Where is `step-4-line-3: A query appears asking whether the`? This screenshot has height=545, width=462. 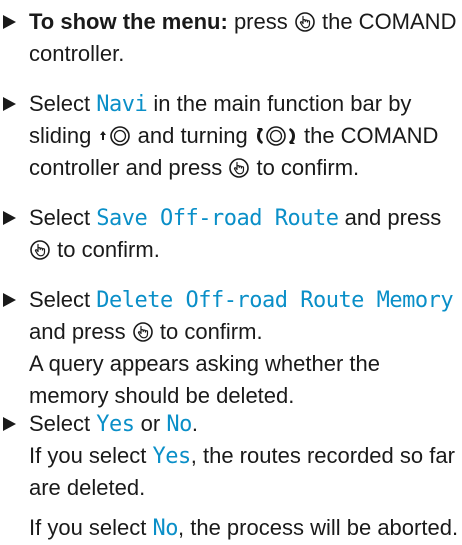
step-4-line-3: A query appears asking whether the is located at coordinates (205, 363).